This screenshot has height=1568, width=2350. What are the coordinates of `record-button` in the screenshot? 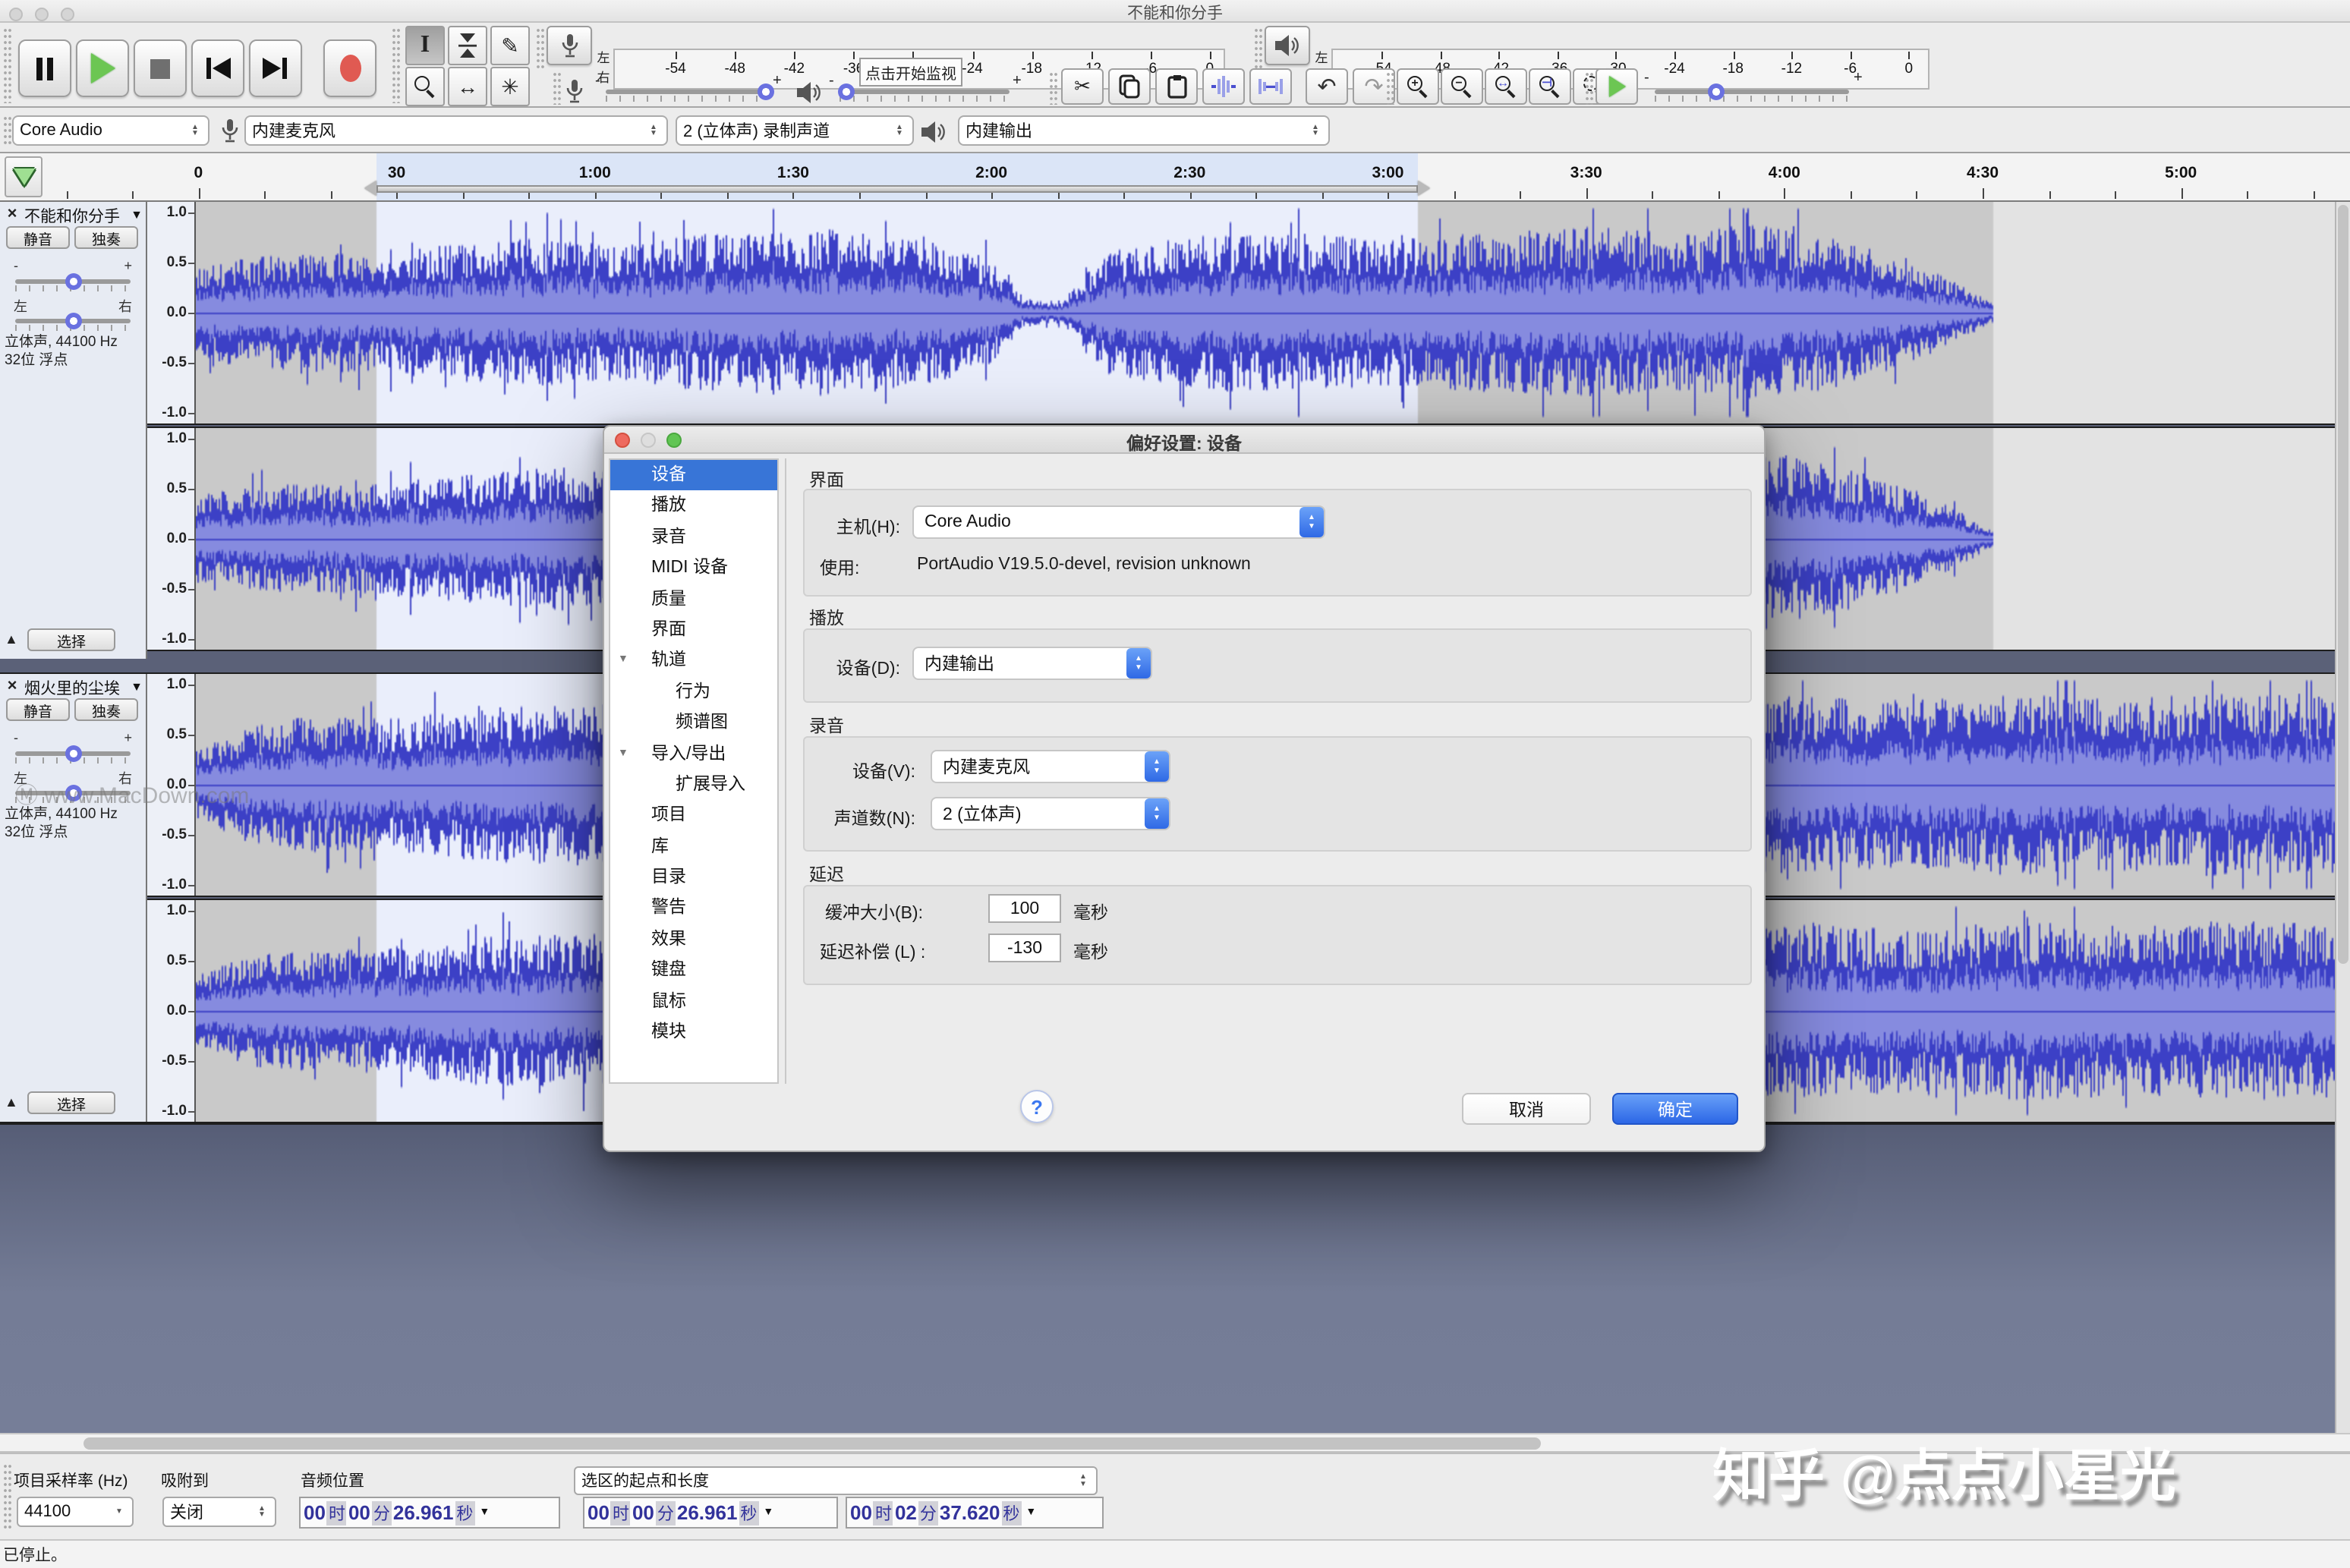 It's located at (350, 68).